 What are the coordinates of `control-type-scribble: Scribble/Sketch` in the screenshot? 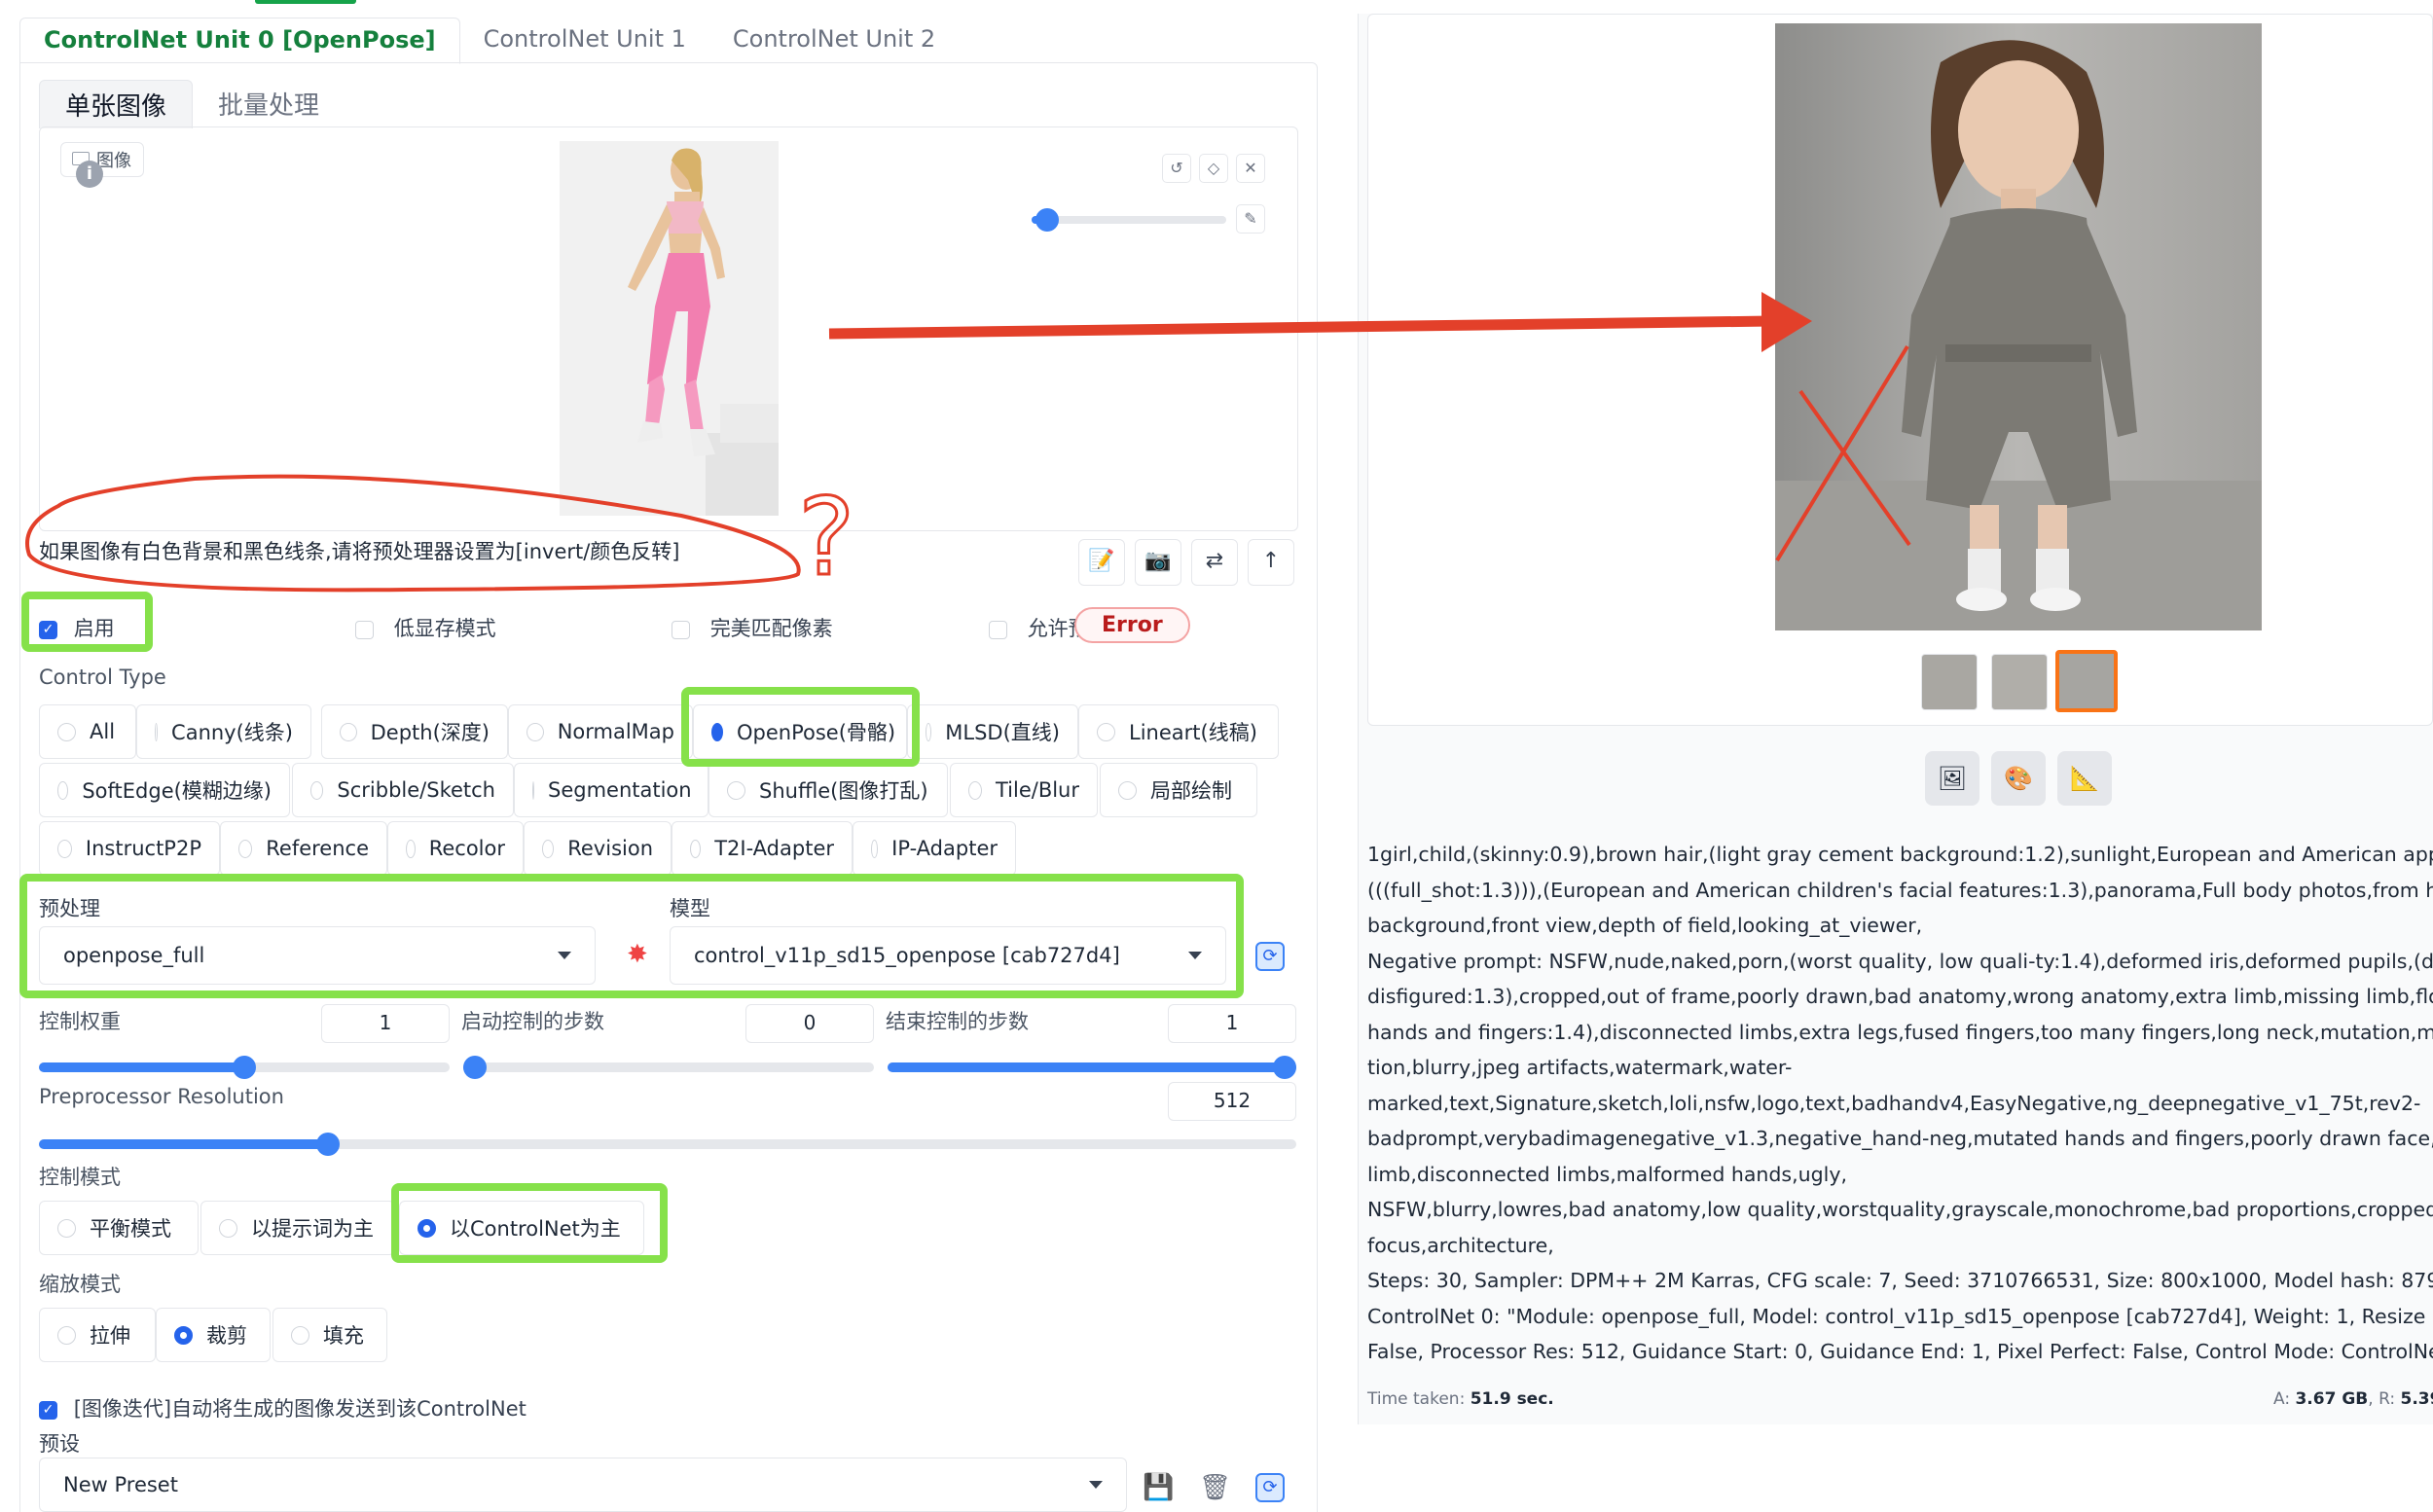 It's located at (403, 790).